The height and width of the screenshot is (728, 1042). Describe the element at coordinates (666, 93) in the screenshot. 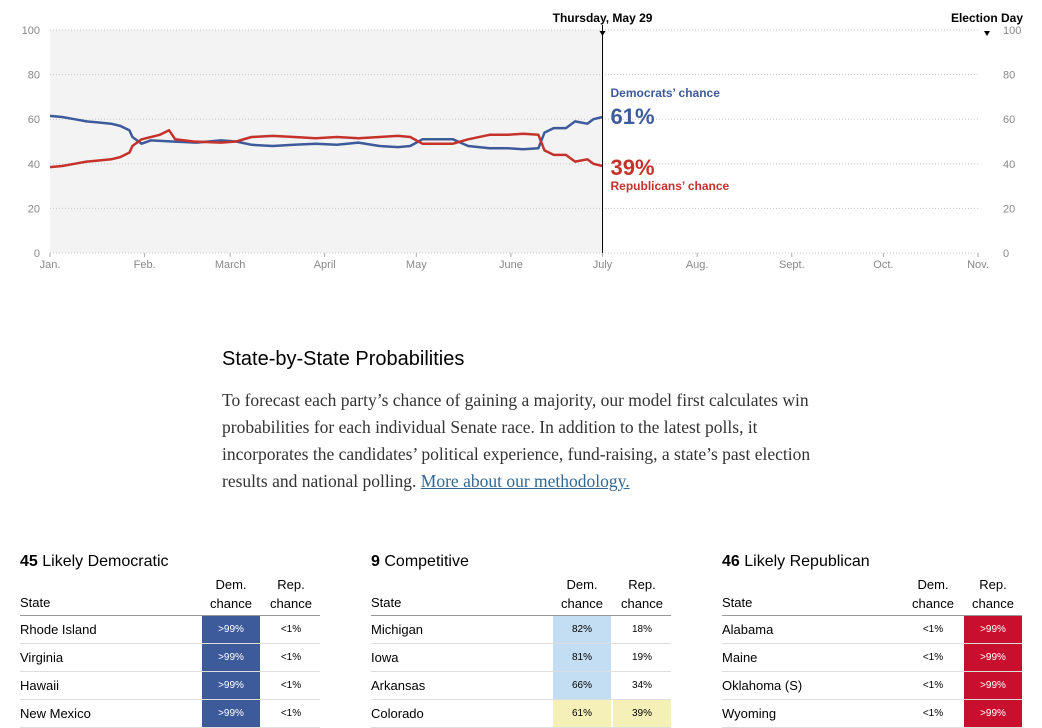

I see `democrats-series-label: Democrats’ chance` at that location.